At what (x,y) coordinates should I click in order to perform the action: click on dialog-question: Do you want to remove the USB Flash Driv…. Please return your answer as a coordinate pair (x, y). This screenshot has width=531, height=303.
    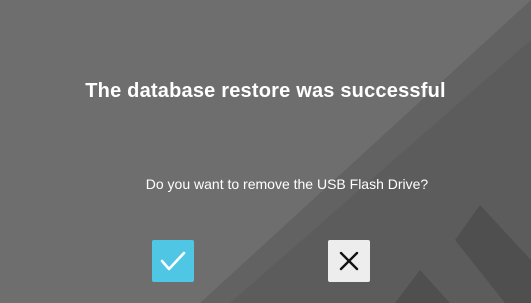
    Looking at the image, I should click on (287, 184).